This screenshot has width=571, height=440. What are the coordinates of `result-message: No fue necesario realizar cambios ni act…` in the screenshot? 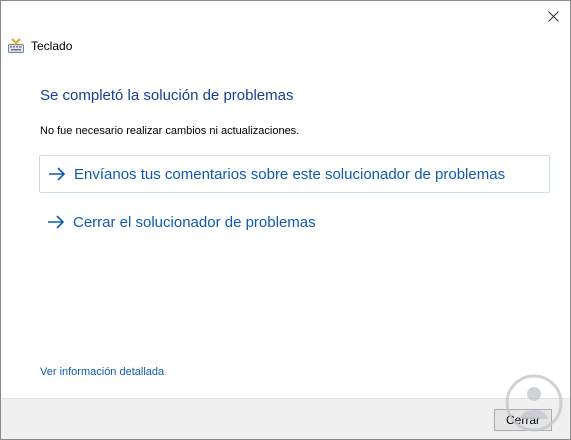 It's located at (170, 131).